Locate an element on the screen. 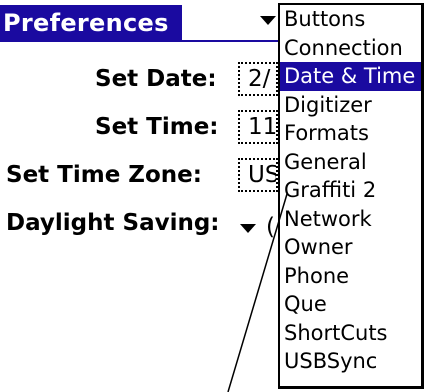 This screenshot has height=392, width=426. category-item-owner: Owner is located at coordinates (350, 247).